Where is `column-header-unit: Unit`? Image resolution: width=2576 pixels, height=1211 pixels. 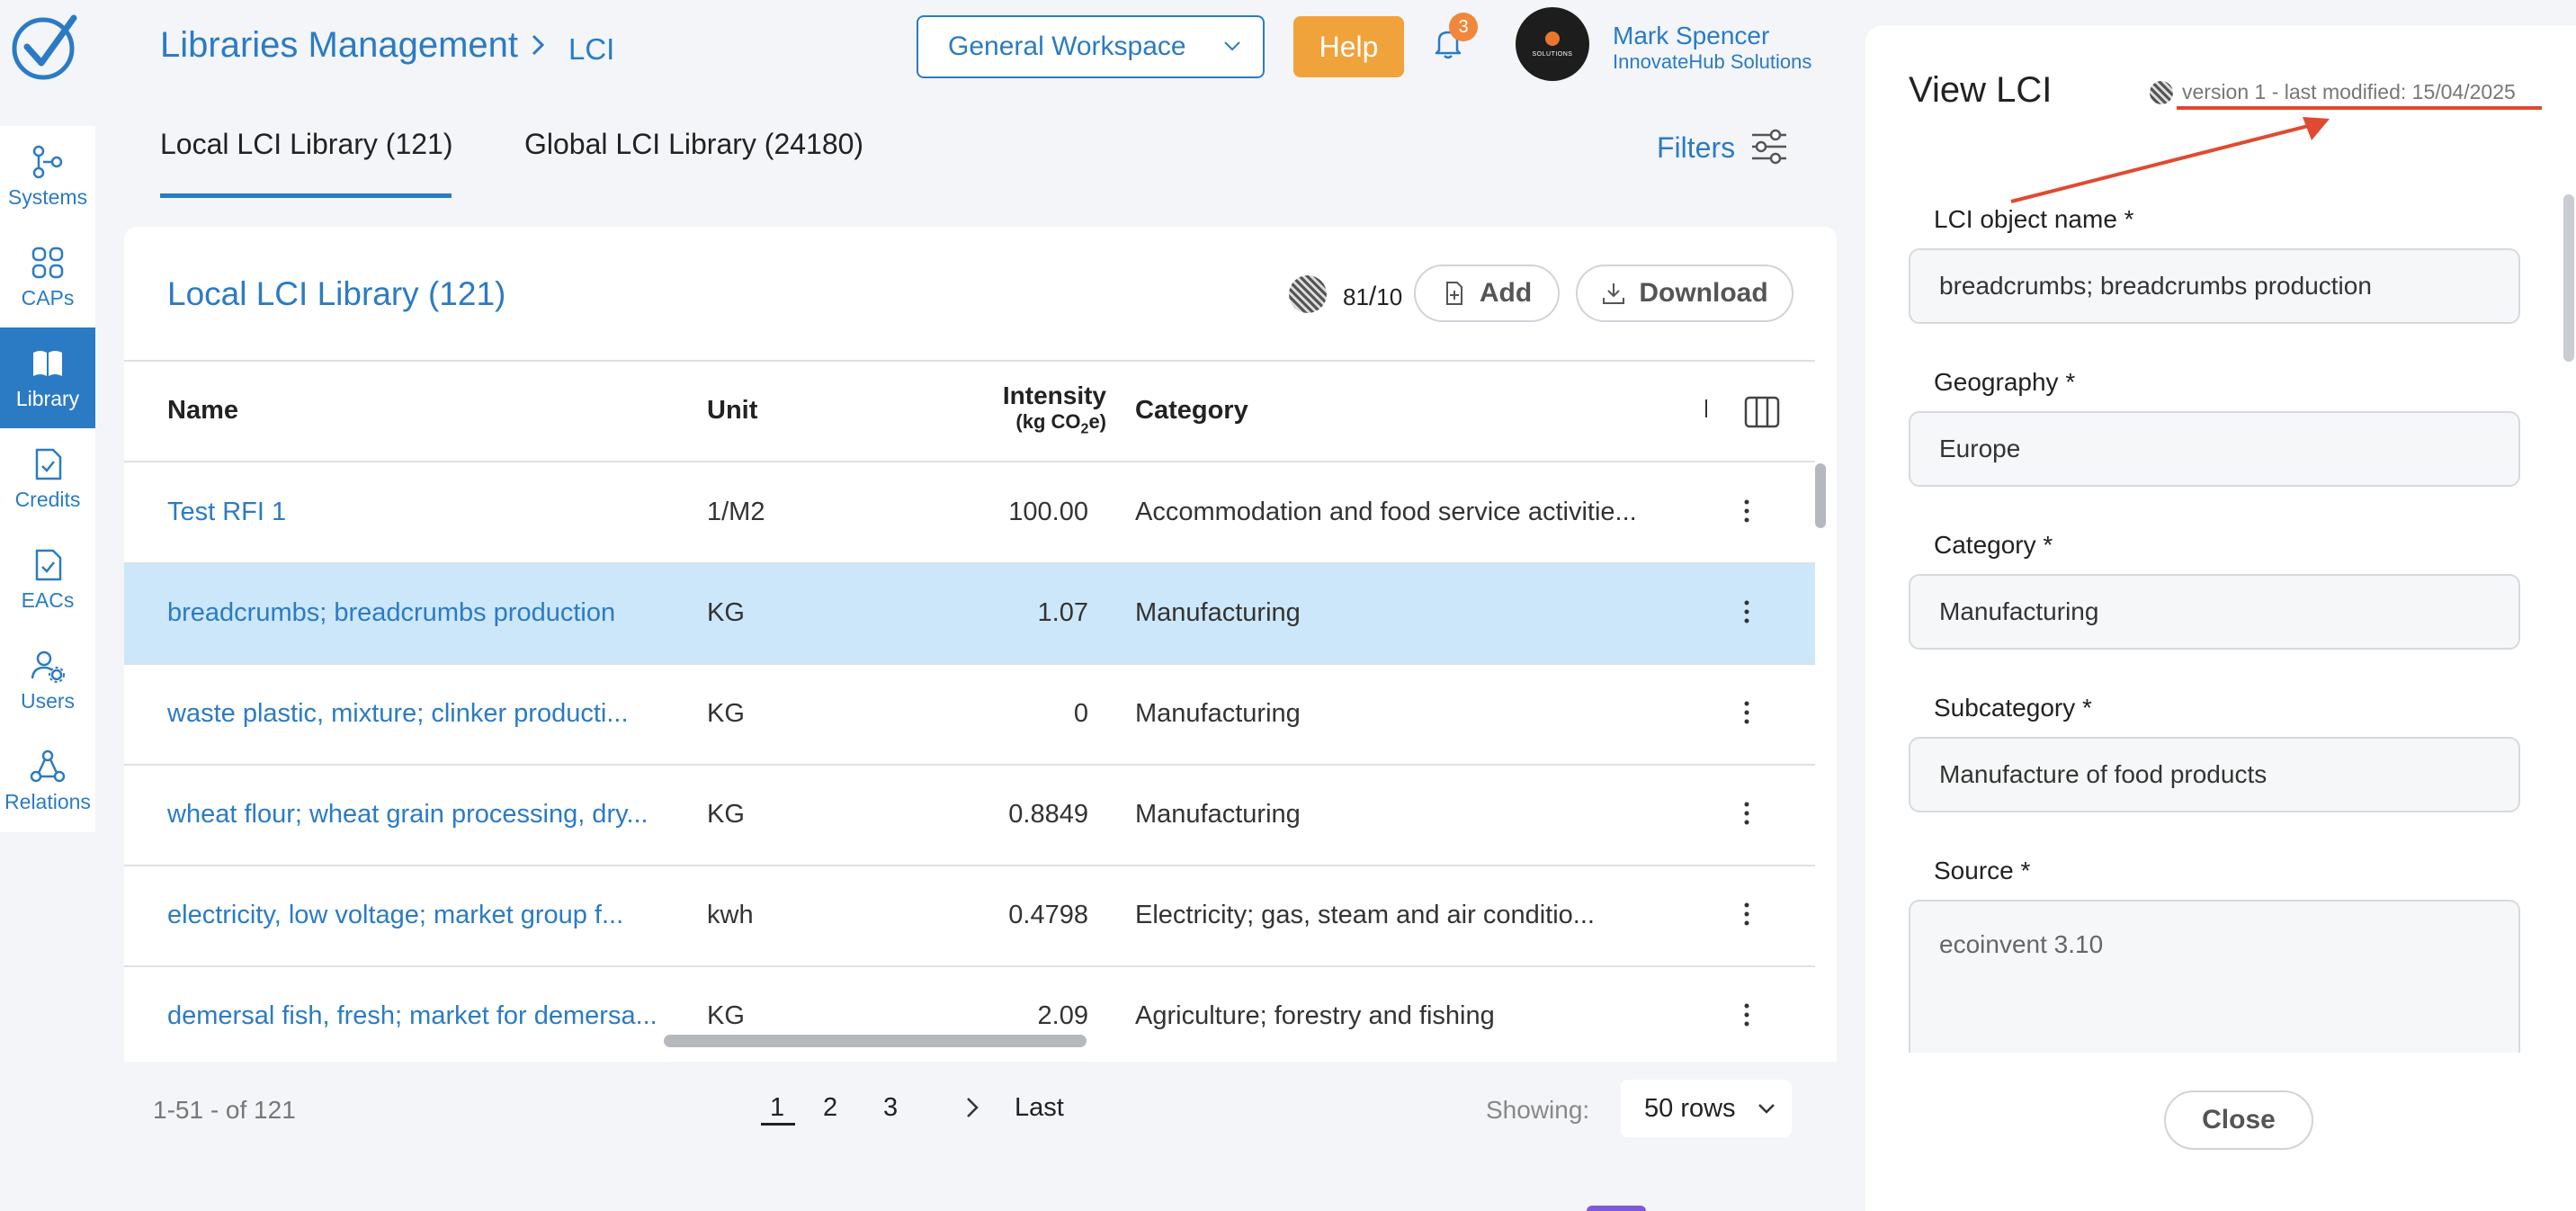 column-header-unit: Unit is located at coordinates (732, 411).